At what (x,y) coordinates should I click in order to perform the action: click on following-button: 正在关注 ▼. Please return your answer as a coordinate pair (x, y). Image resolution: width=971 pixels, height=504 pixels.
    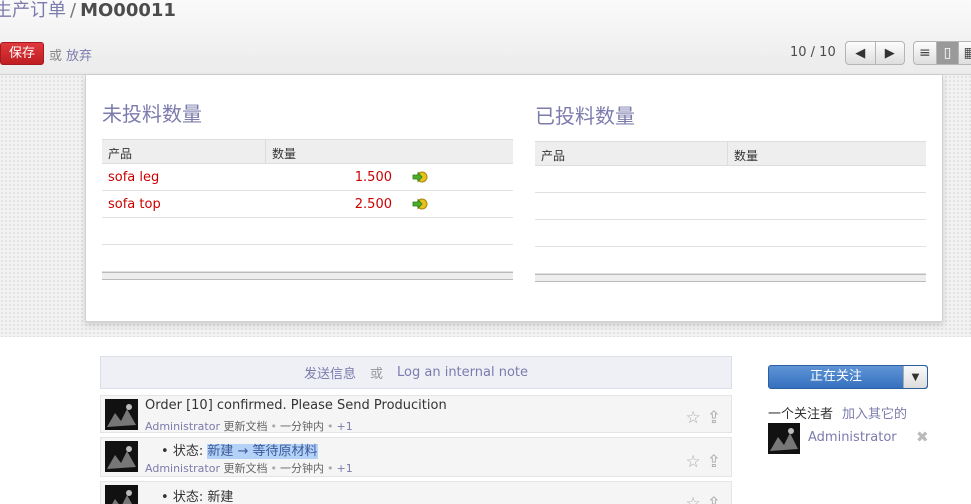
    Looking at the image, I should click on (848, 377).